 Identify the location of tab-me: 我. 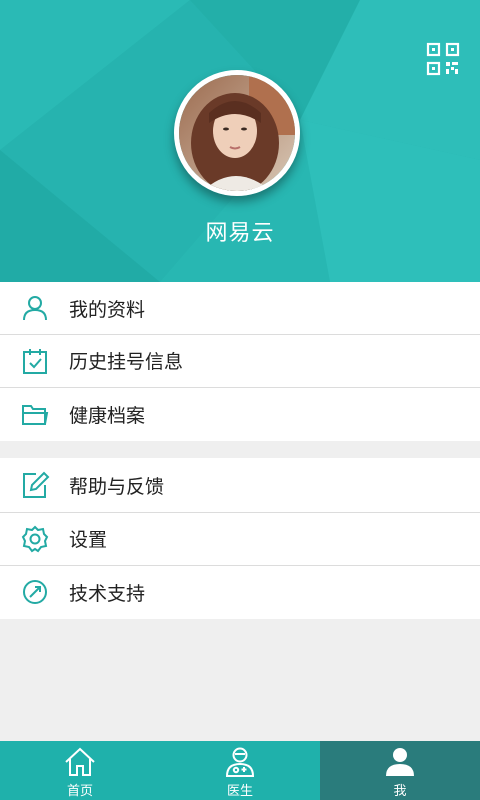
(400, 770).